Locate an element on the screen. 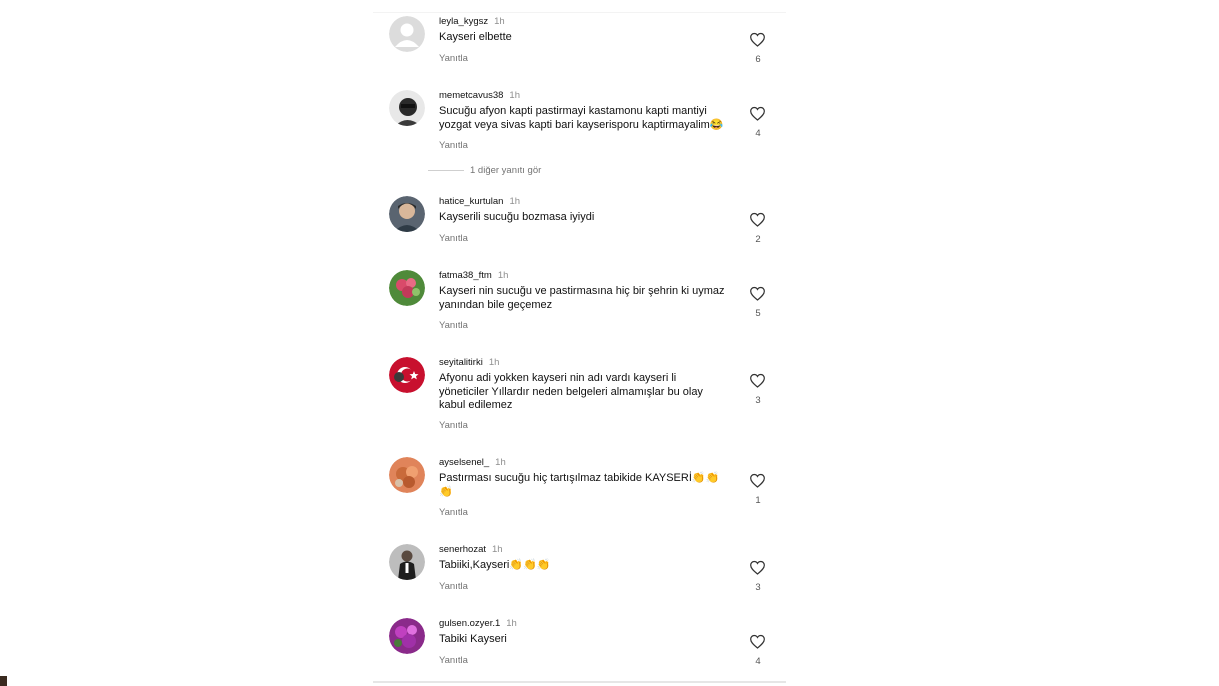 This screenshot has height=686, width=1219. comment-meta: senerhozat 1h is located at coordinates (471, 550).